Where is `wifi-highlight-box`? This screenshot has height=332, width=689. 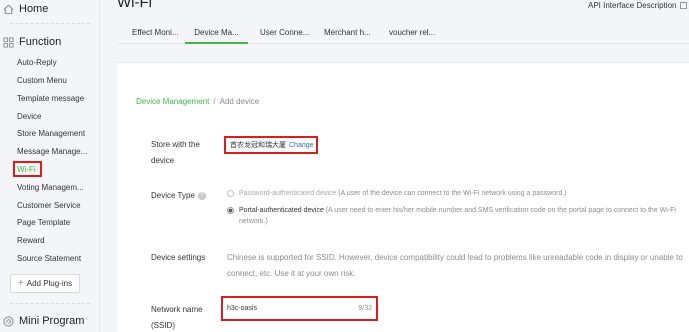 wifi-highlight-box is located at coordinates (27, 169).